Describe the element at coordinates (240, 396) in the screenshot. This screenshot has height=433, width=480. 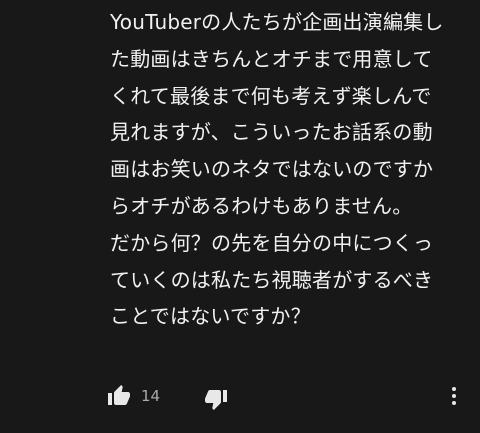
I see `comment-action-bar: 14` at that location.